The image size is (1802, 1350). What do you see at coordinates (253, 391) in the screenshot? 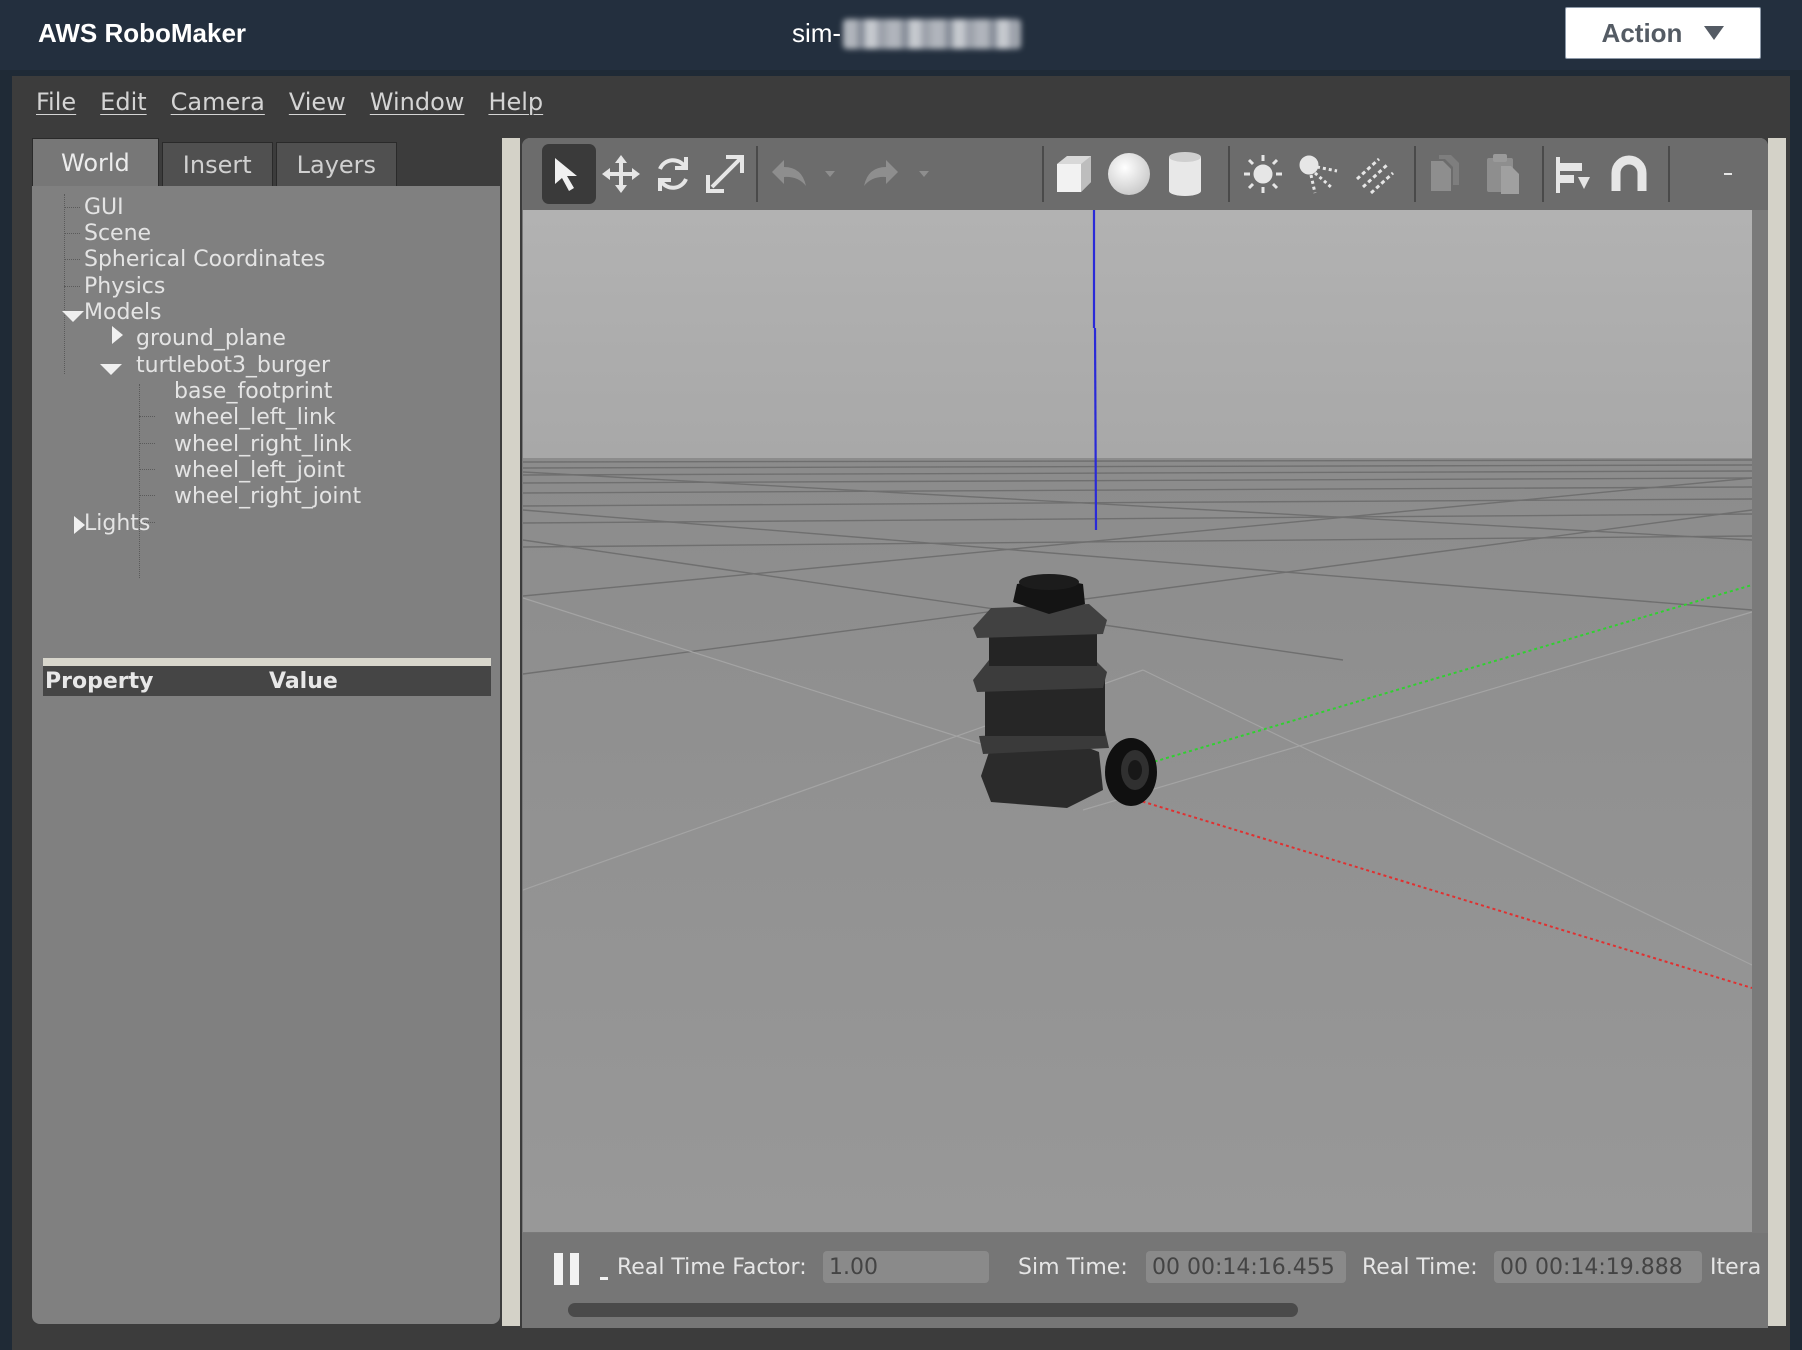
I see `tree-item-base-footprint: base_footprint` at bounding box center [253, 391].